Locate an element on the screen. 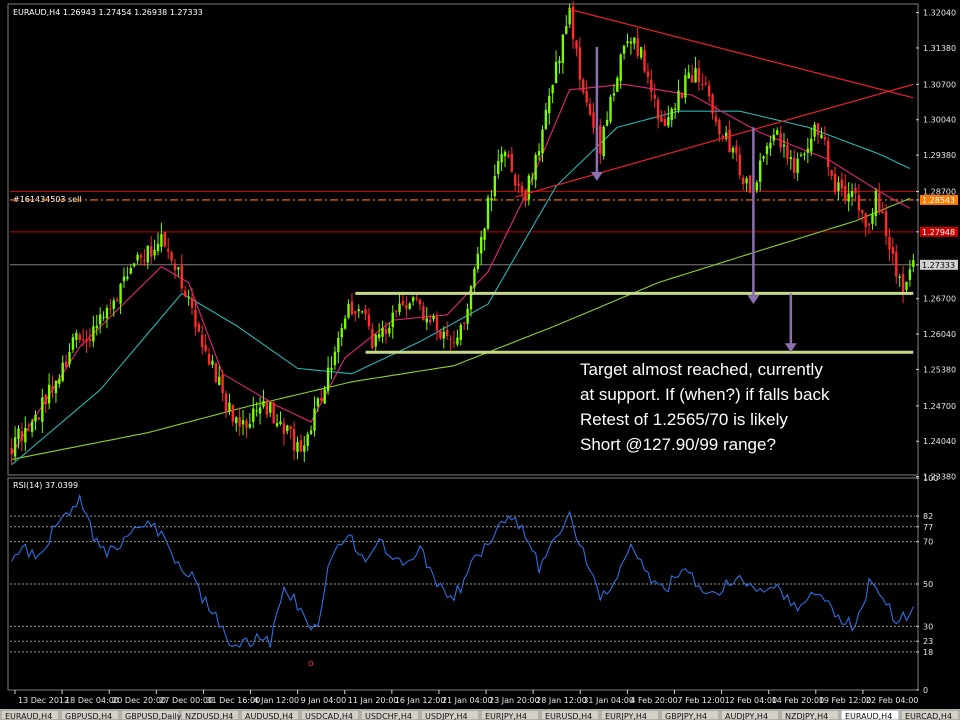 The height and width of the screenshot is (720, 960). price-tick-label: 1.30700 is located at coordinates (939, 84).